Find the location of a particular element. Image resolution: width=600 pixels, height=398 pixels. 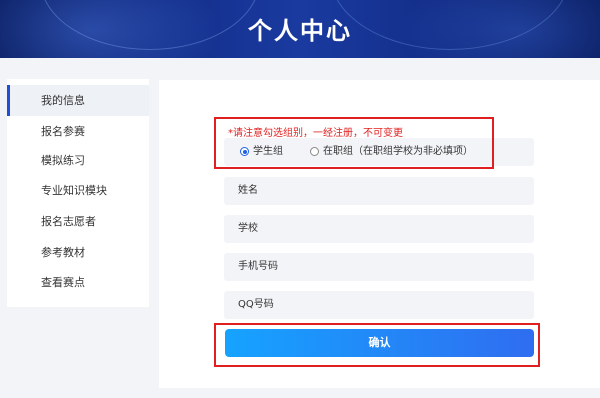

sidebar-item-knowledge-module: 专业知识模块 is located at coordinates (78, 190).